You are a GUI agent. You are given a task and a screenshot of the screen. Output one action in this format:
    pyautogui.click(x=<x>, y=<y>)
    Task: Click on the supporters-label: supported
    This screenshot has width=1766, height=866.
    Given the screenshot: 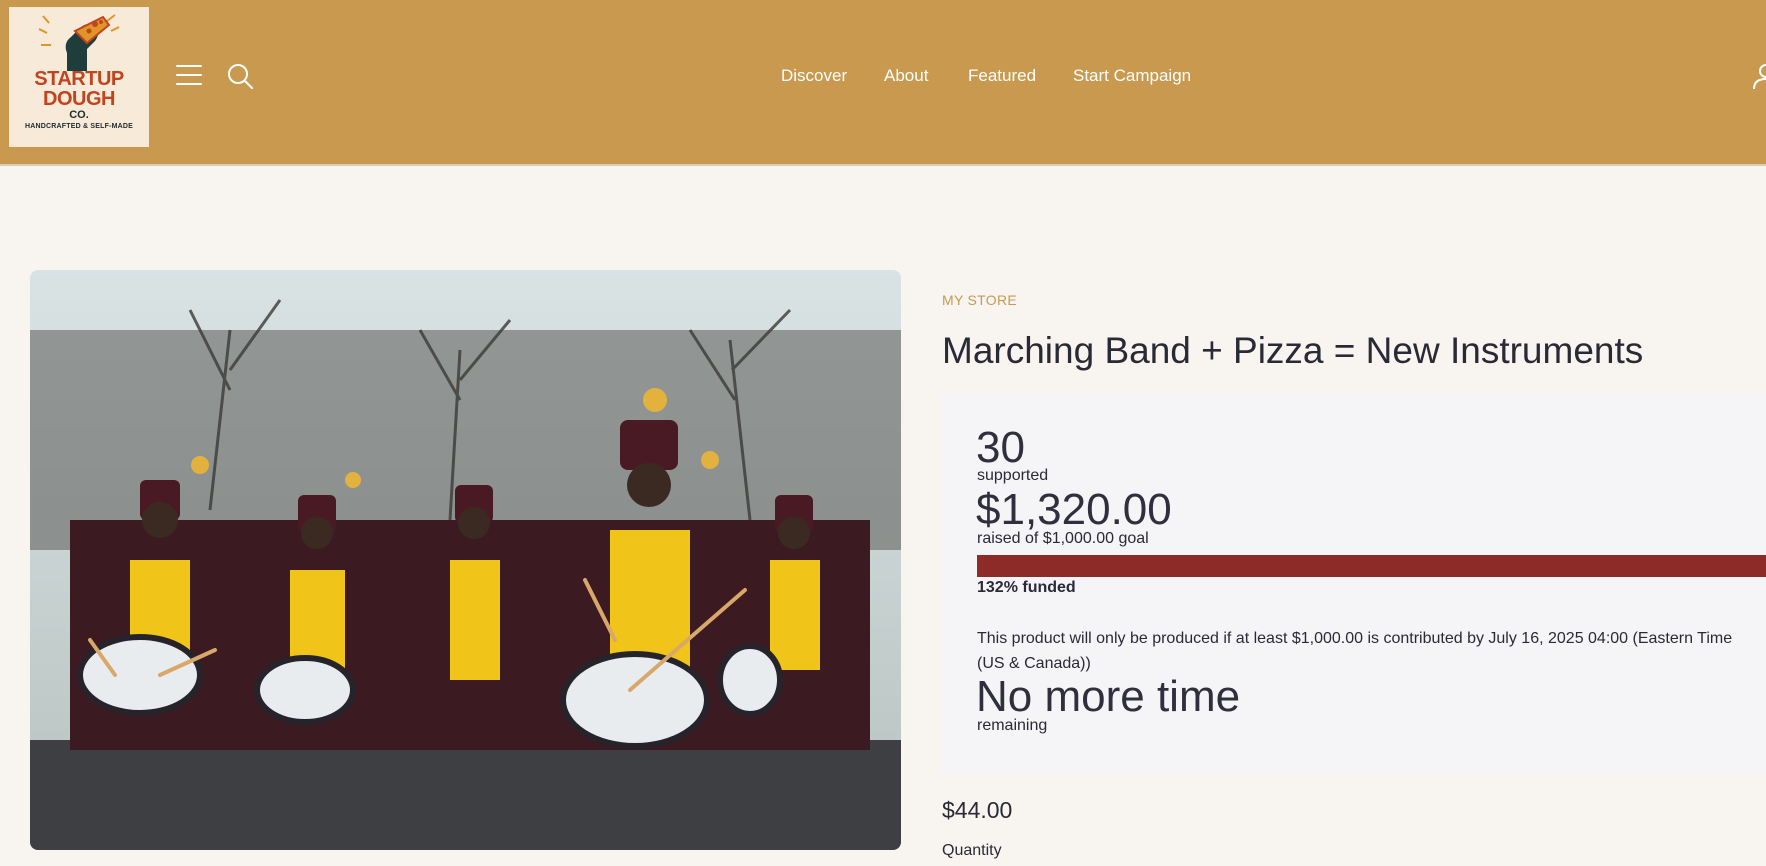 What is the action you would take?
    pyautogui.click(x=1013, y=475)
    